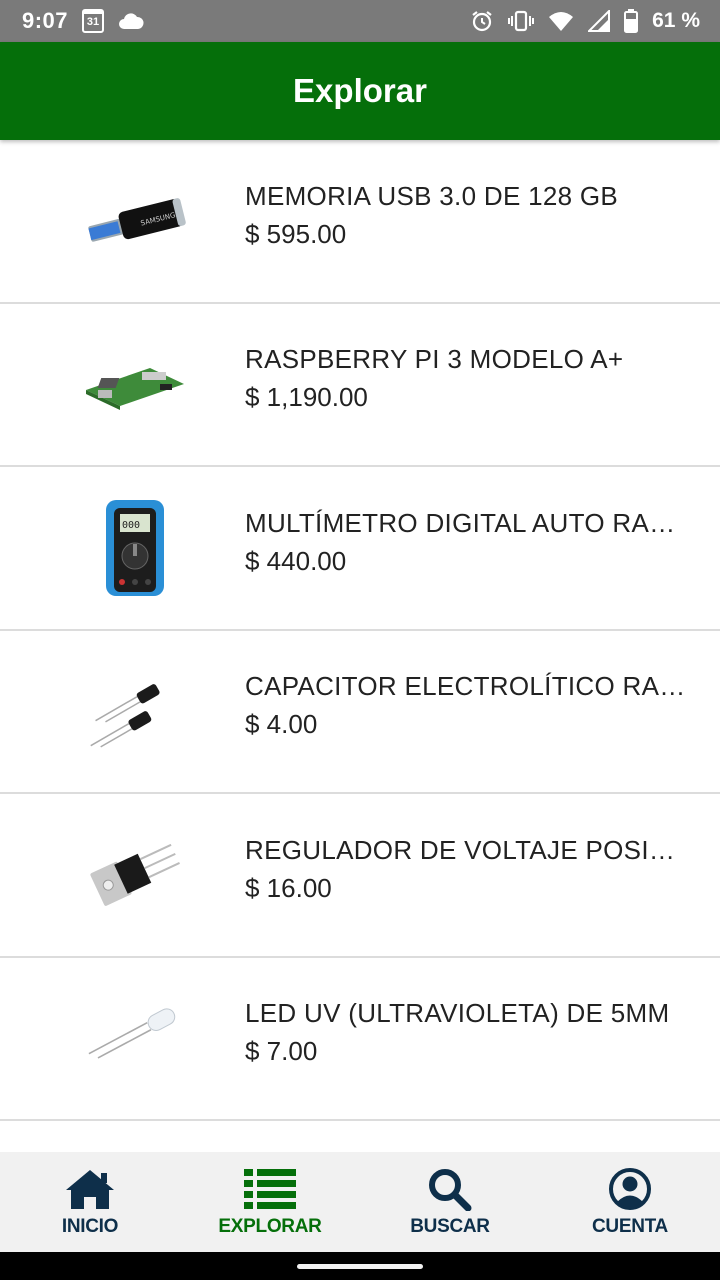 This screenshot has width=720, height=1280. Describe the element at coordinates (281, 1051) in the screenshot. I see `product-price: $ 7.00` at that location.